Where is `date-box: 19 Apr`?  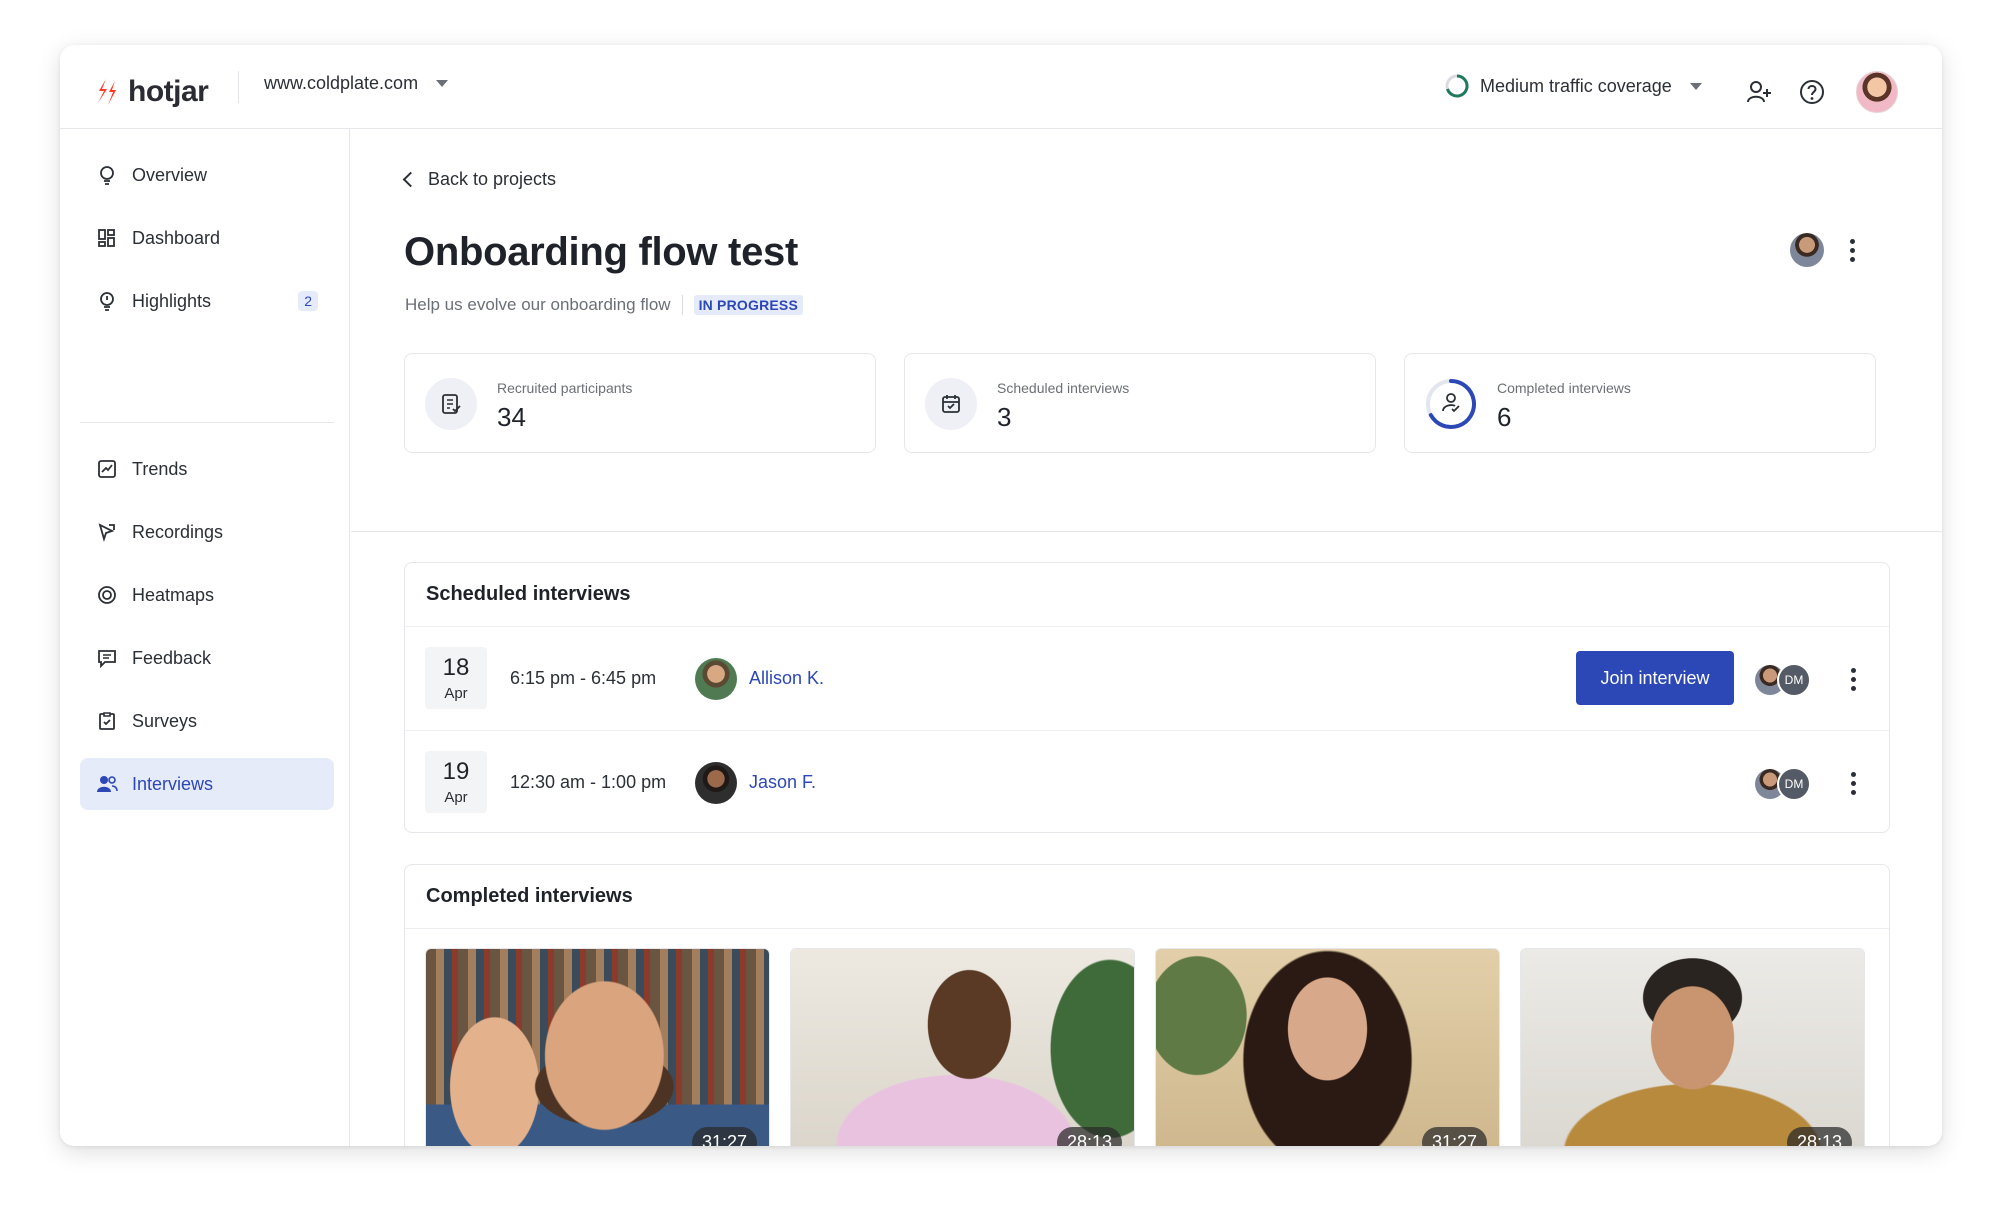
date-box: 19 Apr is located at coordinates (456, 782).